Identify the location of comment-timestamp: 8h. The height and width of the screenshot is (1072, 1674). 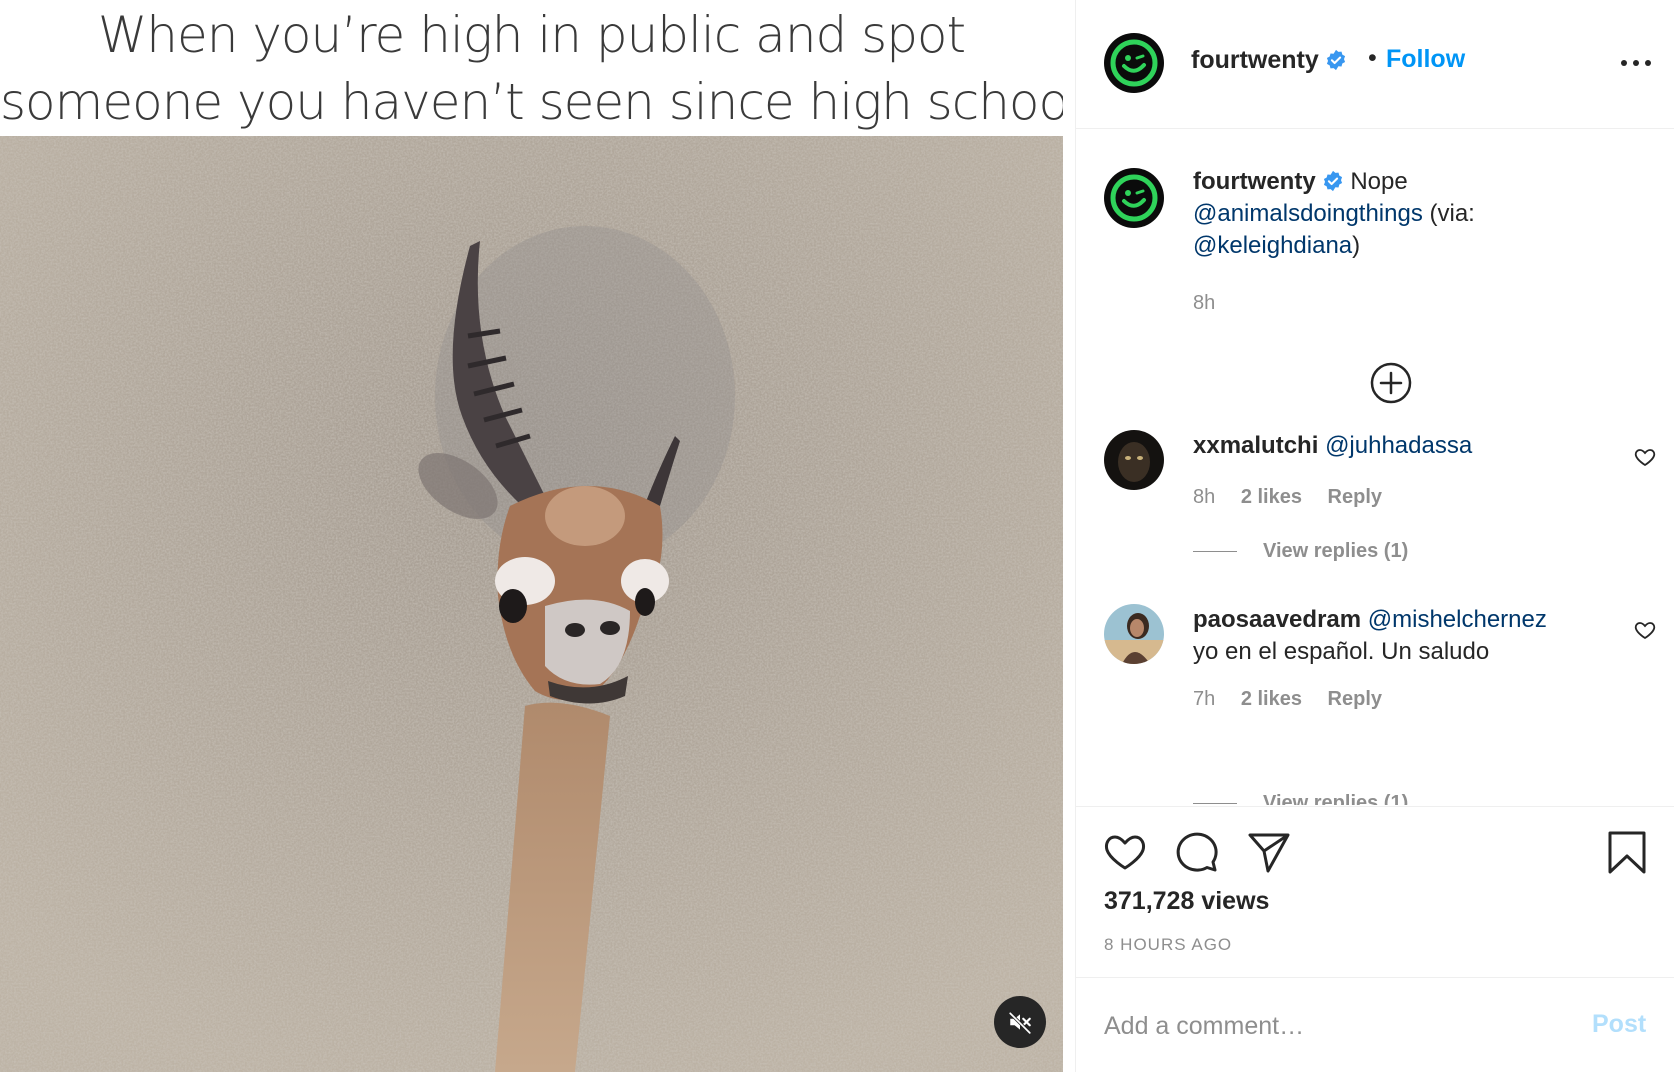
(1204, 497).